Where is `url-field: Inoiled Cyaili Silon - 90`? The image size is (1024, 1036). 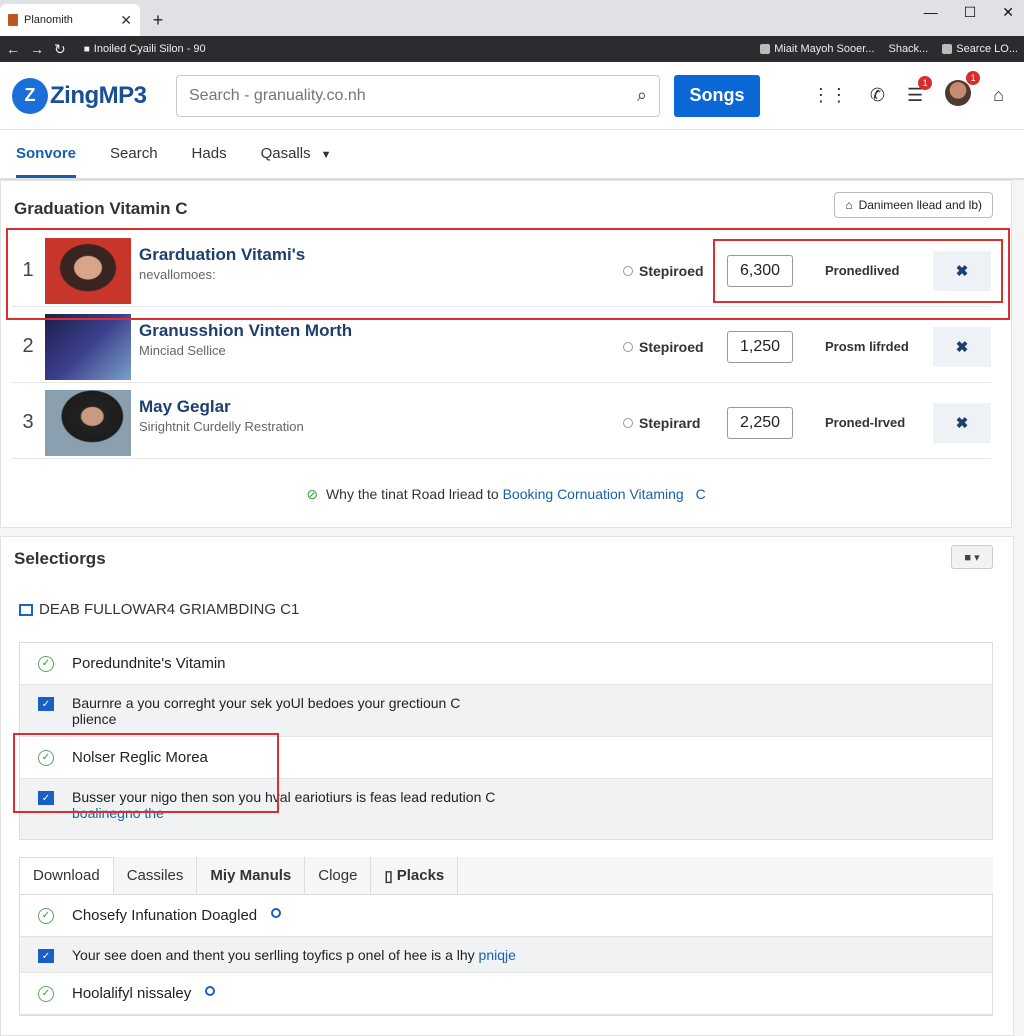
url-field: Inoiled Cyaili Silon - 90 is located at coordinates (427, 49).